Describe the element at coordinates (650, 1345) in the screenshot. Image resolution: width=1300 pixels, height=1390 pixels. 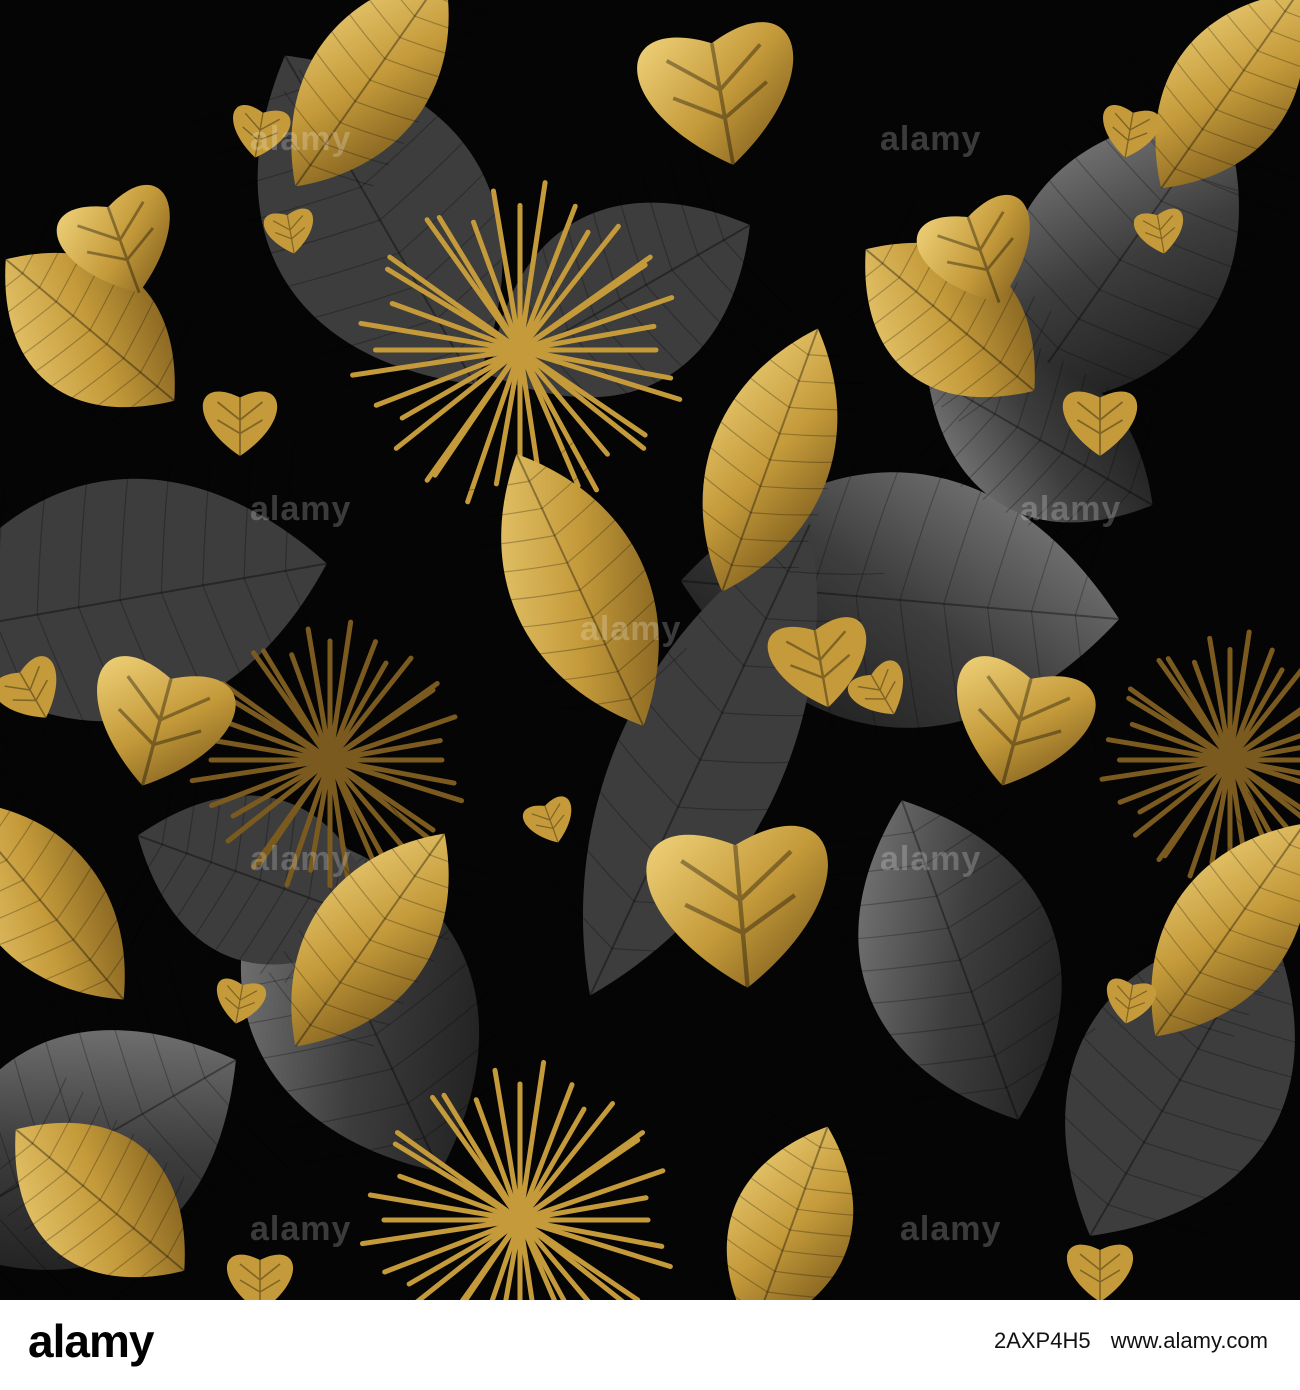
I see `stock-photo-footer: alamy 2AXP4H5 www.alamy.com` at that location.